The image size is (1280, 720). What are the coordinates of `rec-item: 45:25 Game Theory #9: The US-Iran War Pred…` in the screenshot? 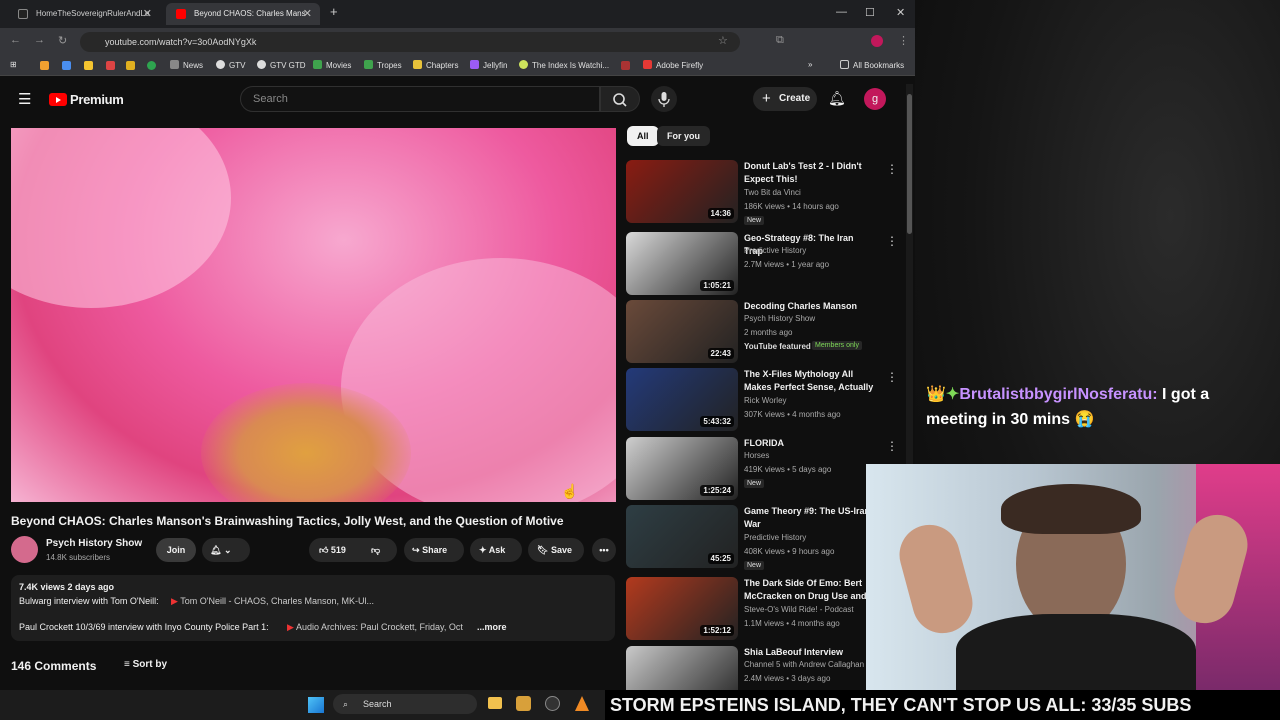 It's located at (766, 537).